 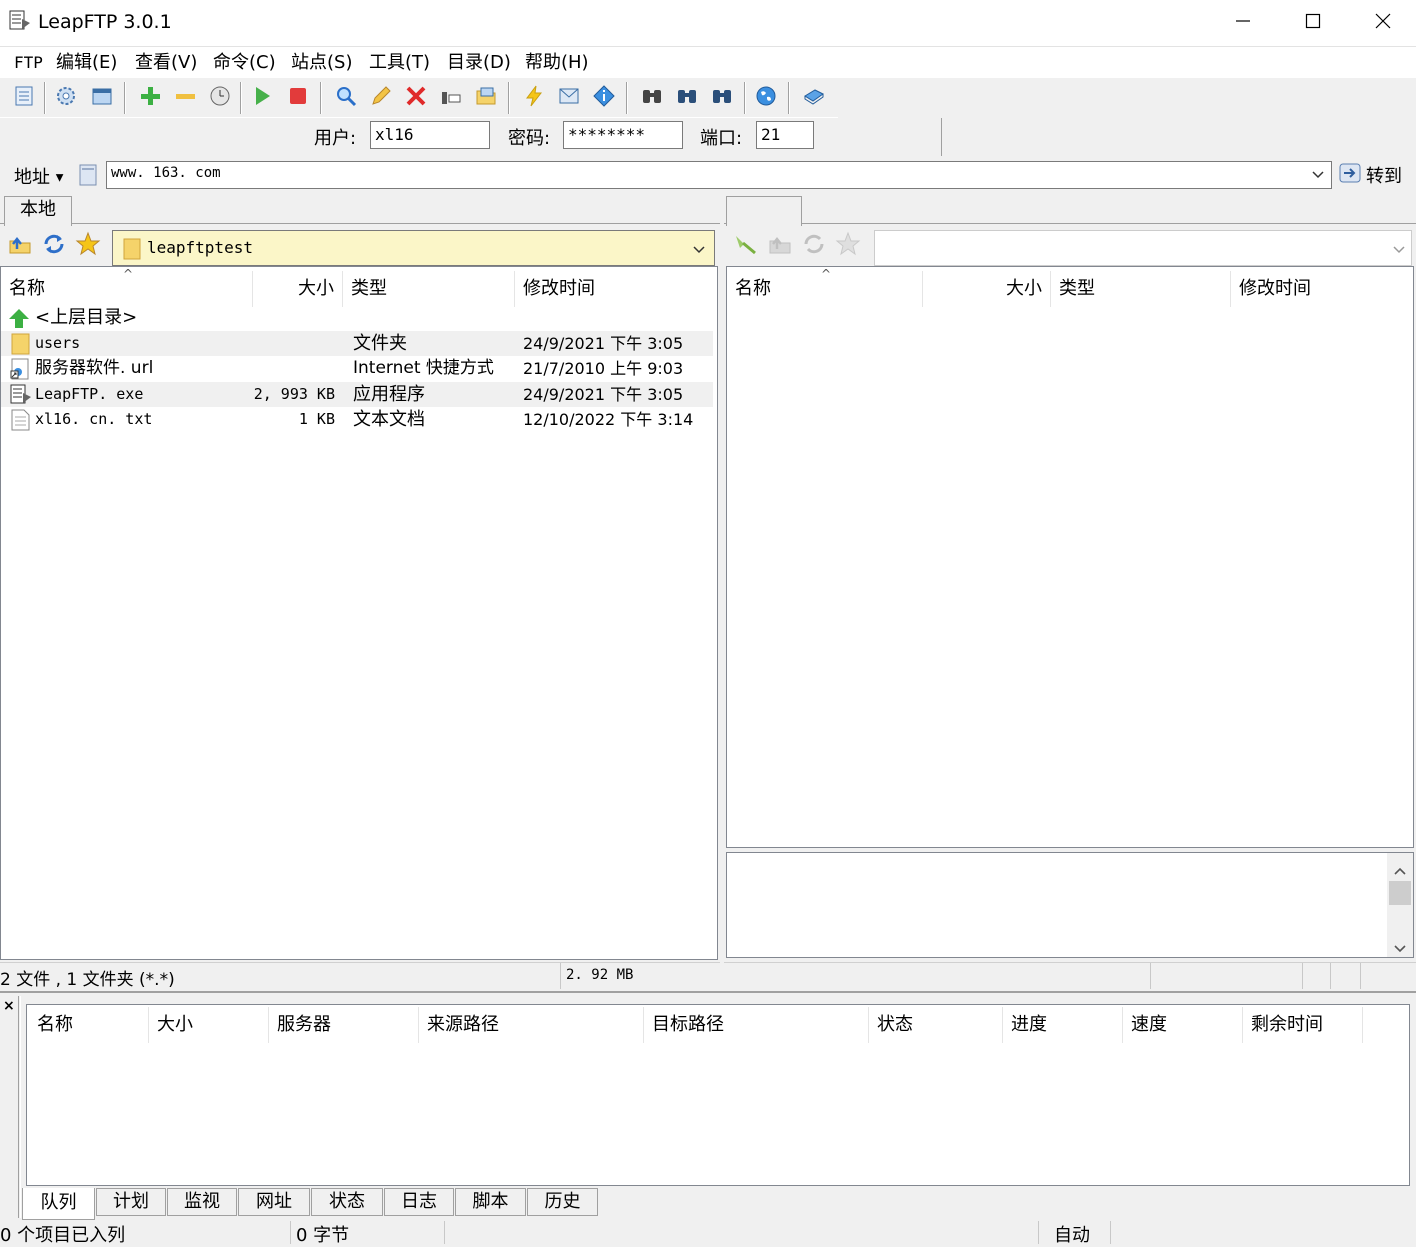 What do you see at coordinates (746, 246) in the screenshot?
I see `connect-button` at bounding box center [746, 246].